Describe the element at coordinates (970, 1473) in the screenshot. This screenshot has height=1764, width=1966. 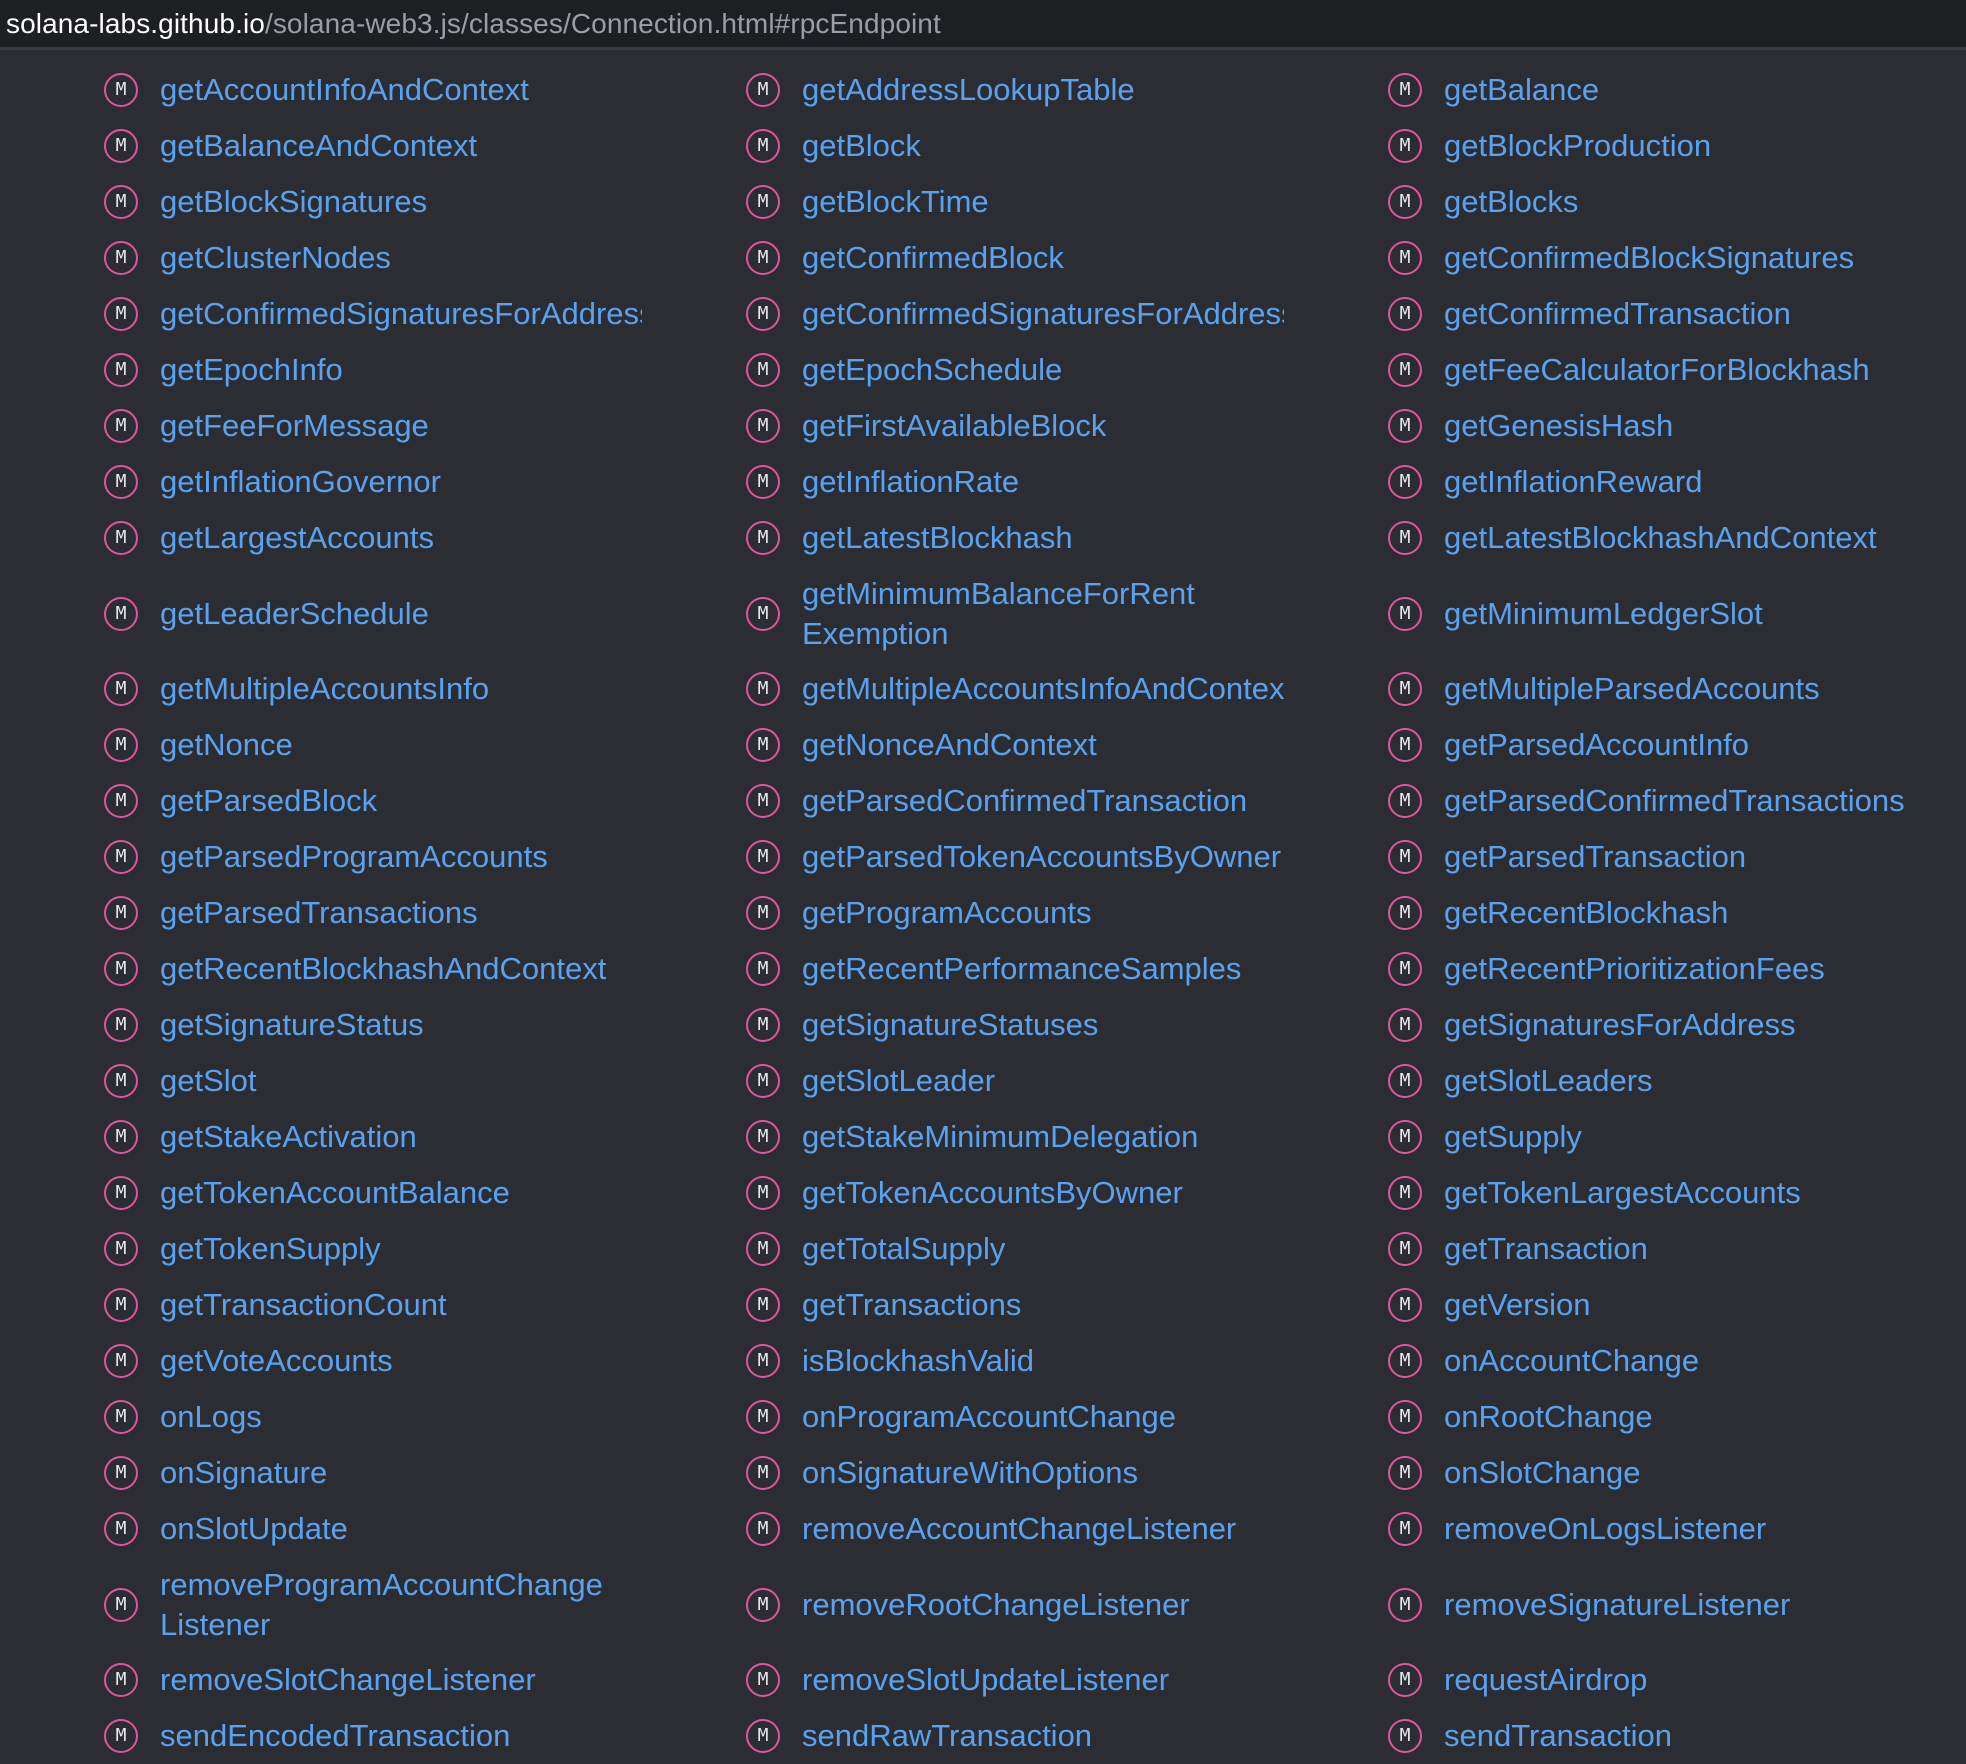
I see `method-link: onSignatureWithOptions` at that location.